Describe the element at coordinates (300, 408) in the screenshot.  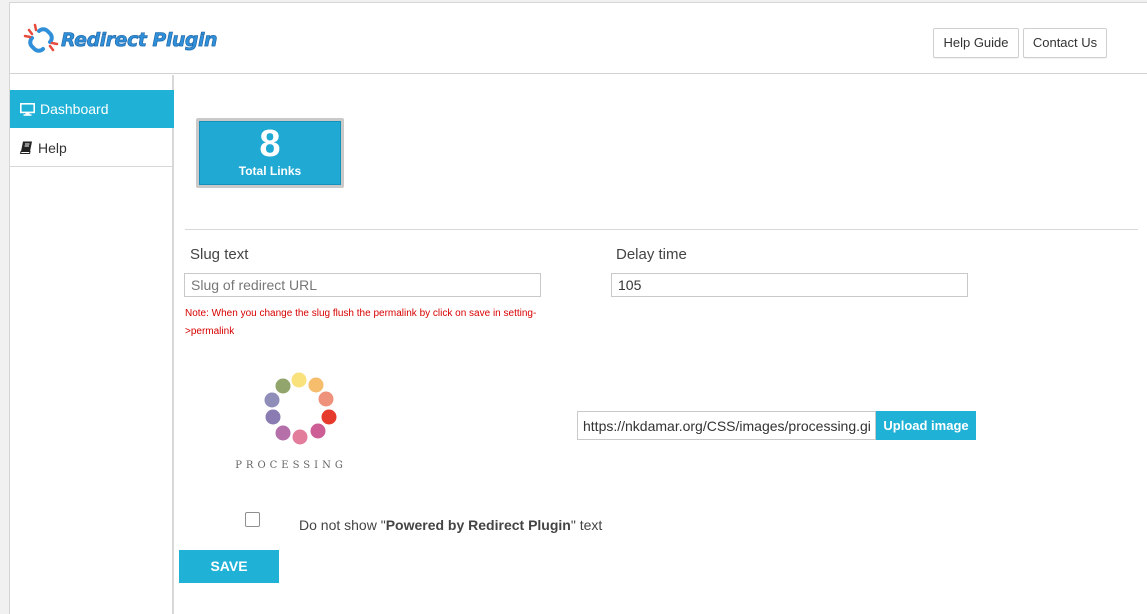
I see `processing-spinner-icon` at that location.